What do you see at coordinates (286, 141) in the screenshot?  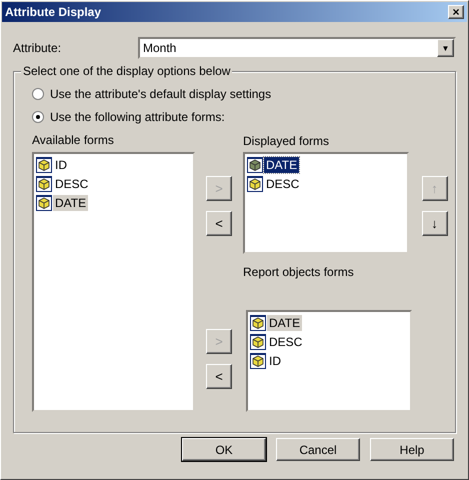 I see `list-label: Displayed forms` at bounding box center [286, 141].